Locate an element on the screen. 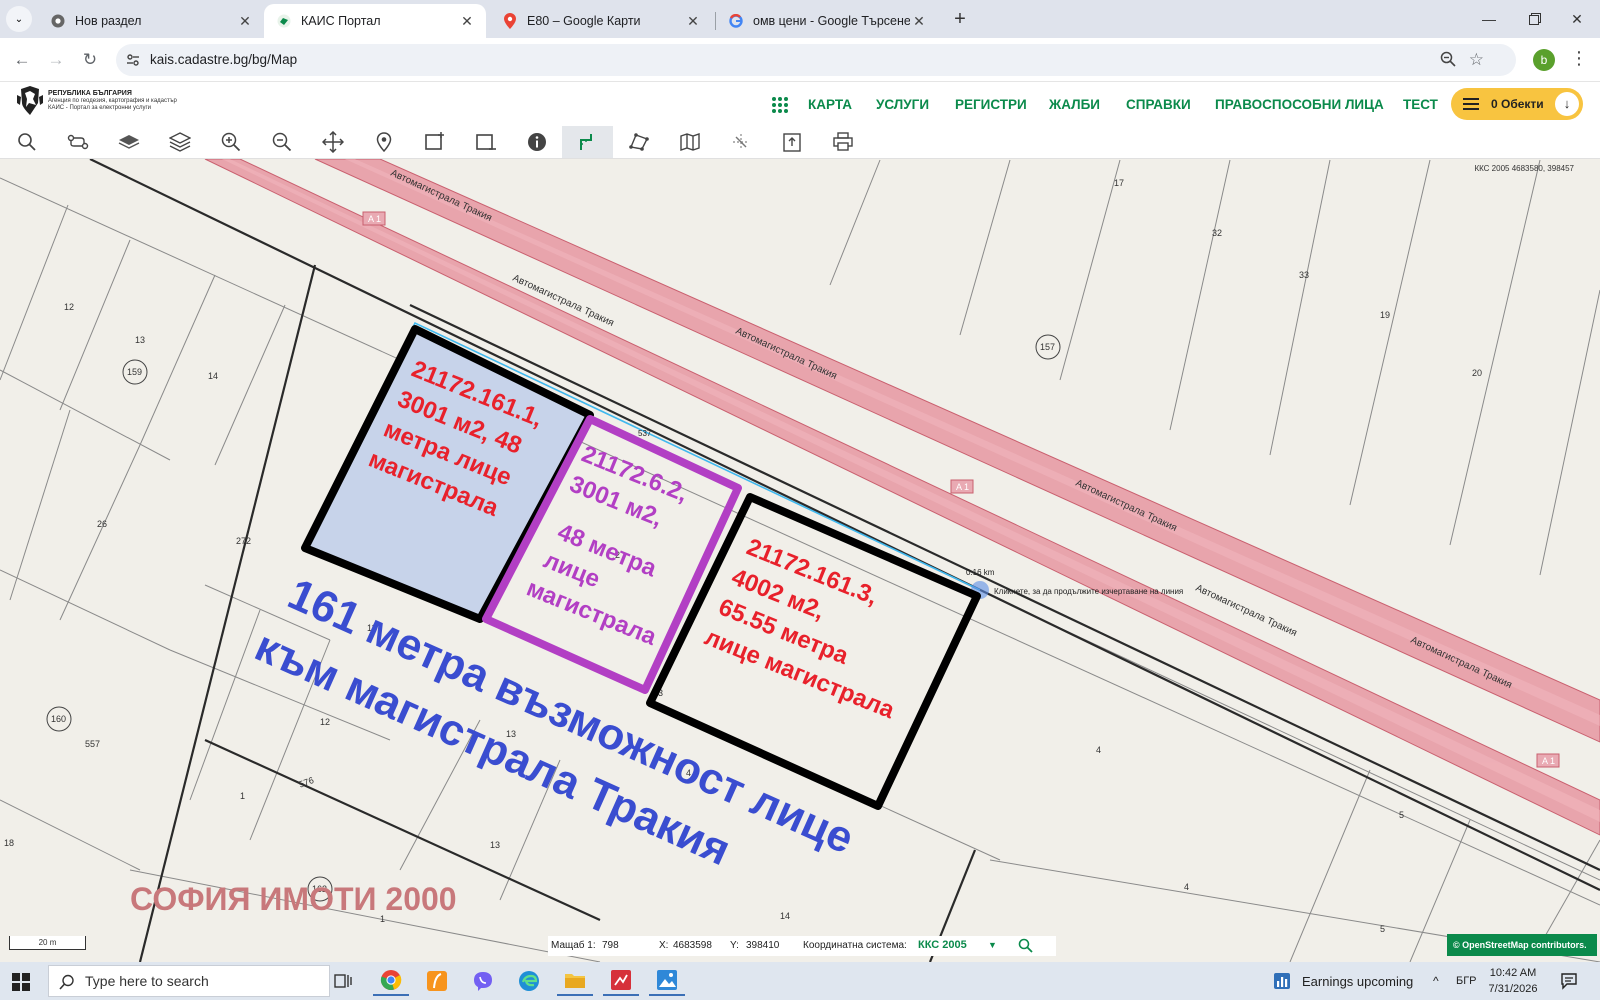 This screenshot has height=1000, width=1600. apps-grid-icon is located at coordinates (780, 105).